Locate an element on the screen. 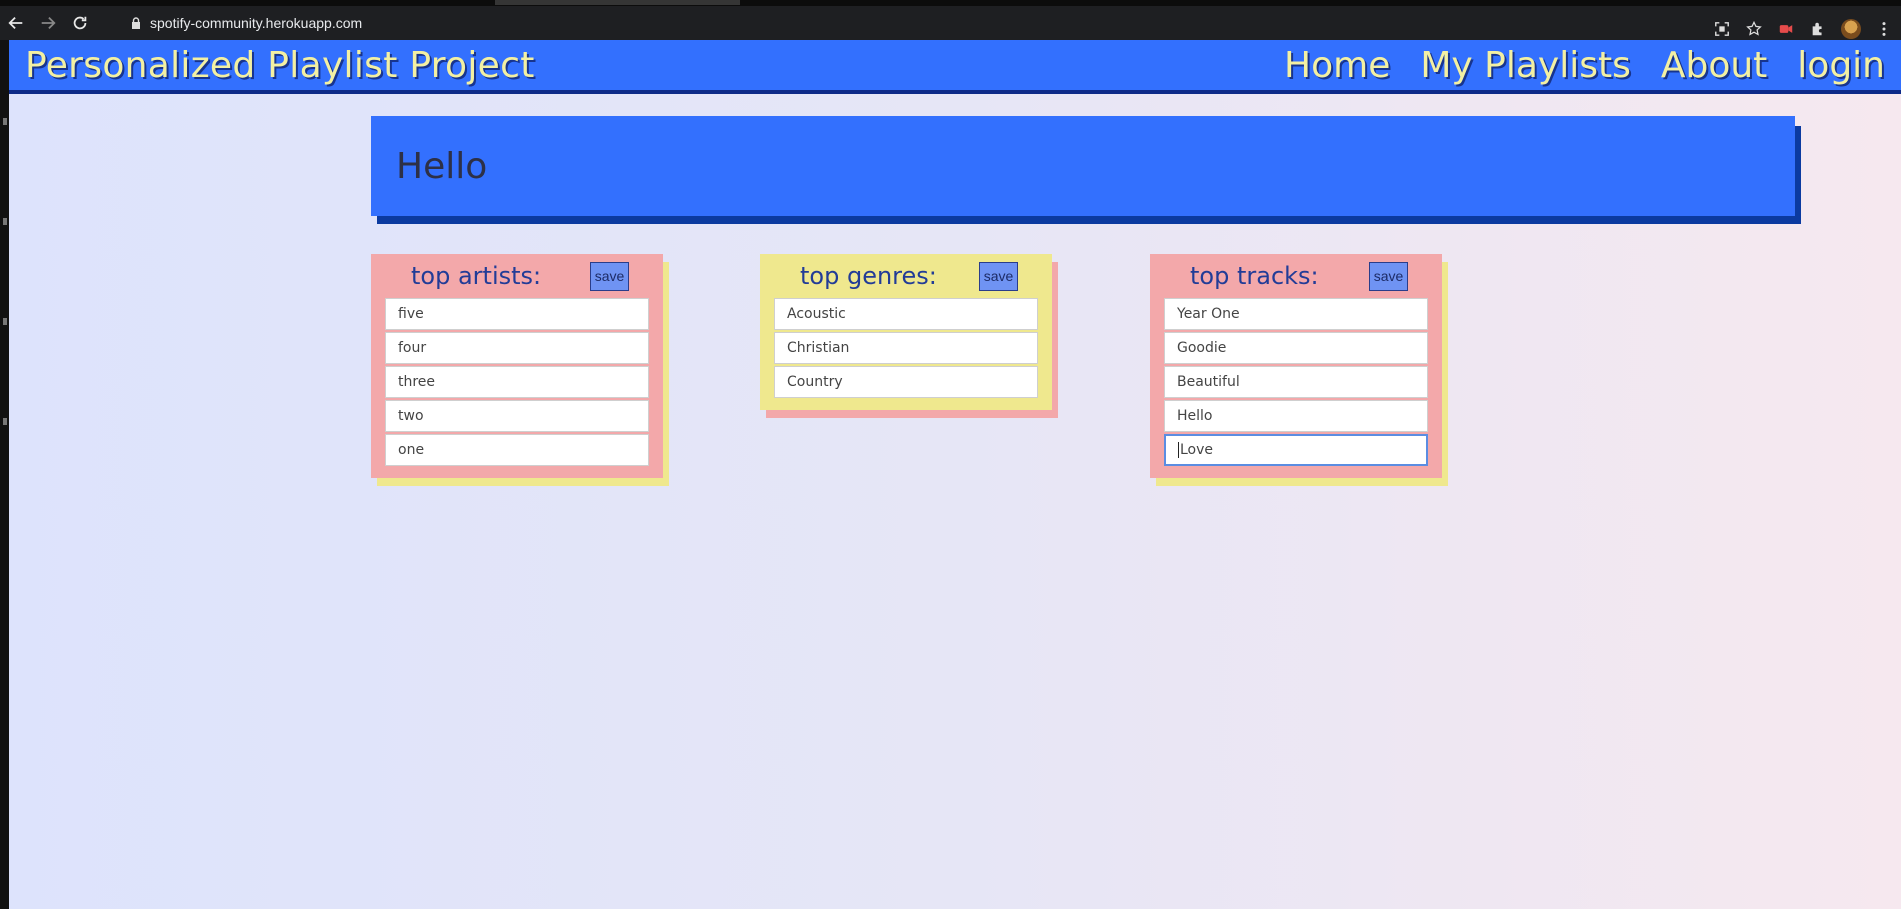  artist-item: five is located at coordinates (517, 314).